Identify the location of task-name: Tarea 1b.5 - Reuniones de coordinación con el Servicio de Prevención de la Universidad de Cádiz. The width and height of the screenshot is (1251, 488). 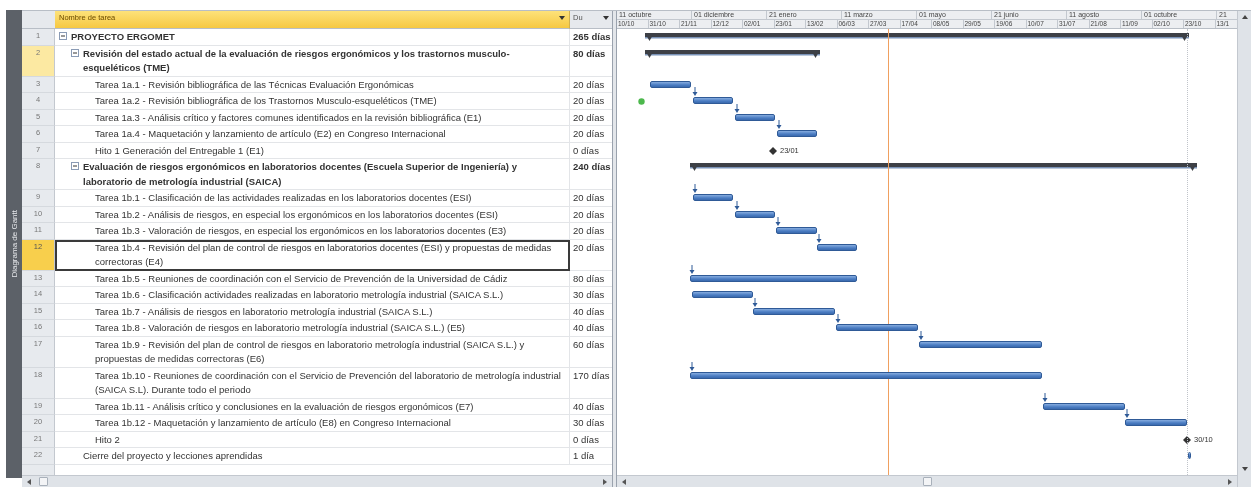
(302, 278).